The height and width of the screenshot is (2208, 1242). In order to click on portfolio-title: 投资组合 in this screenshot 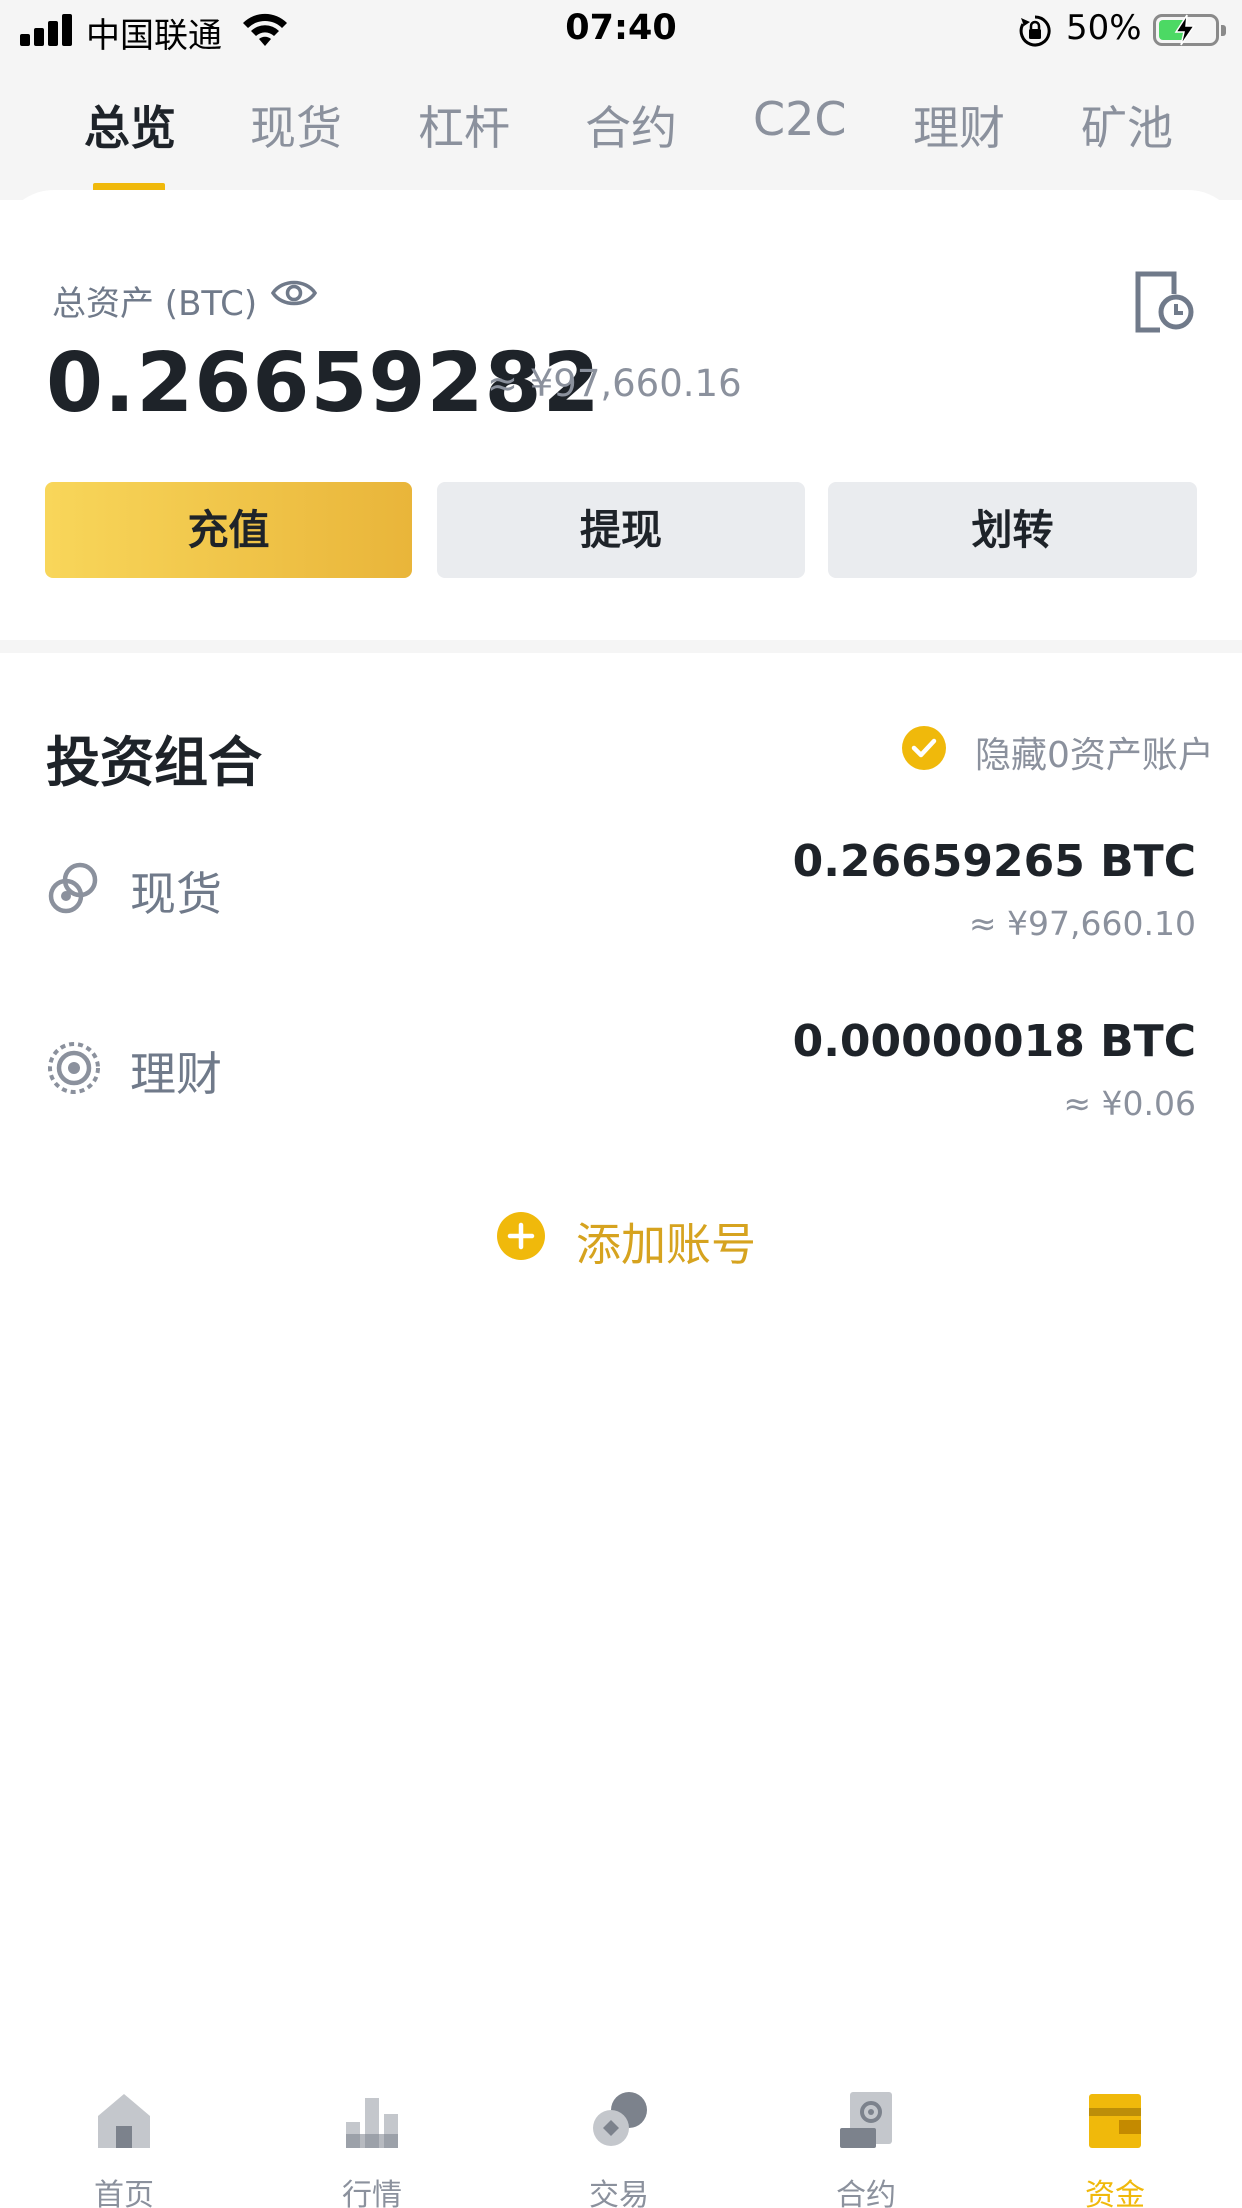, I will do `click(154, 762)`.